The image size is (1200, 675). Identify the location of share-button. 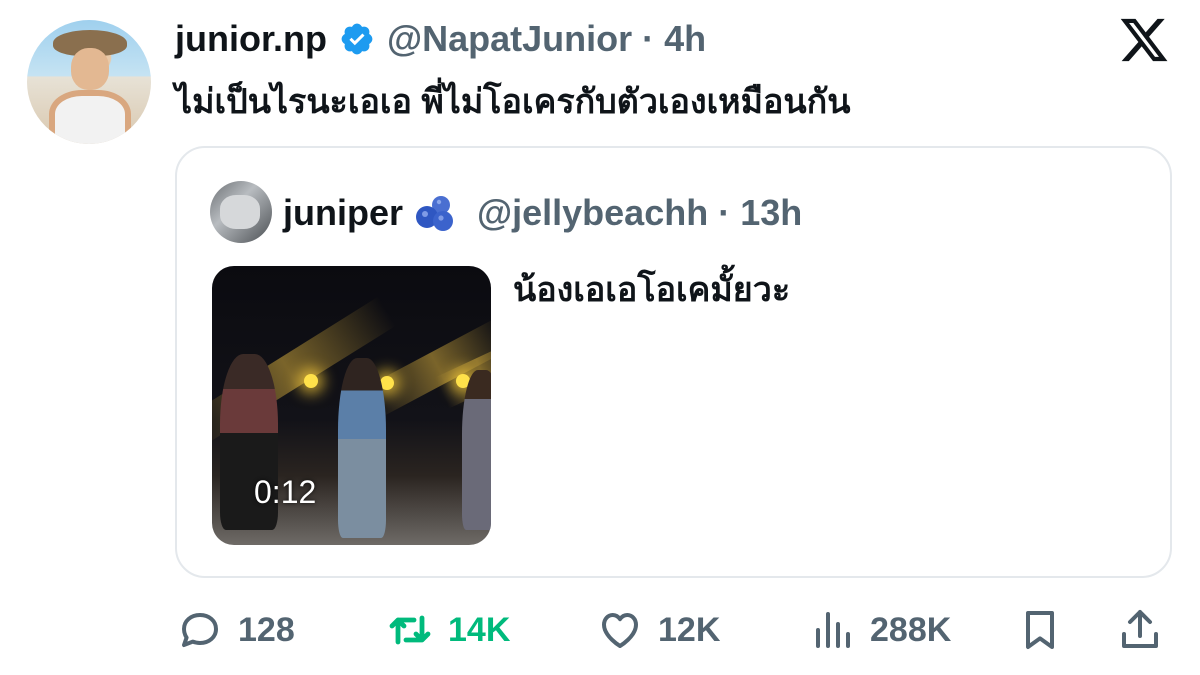
(1140, 630).